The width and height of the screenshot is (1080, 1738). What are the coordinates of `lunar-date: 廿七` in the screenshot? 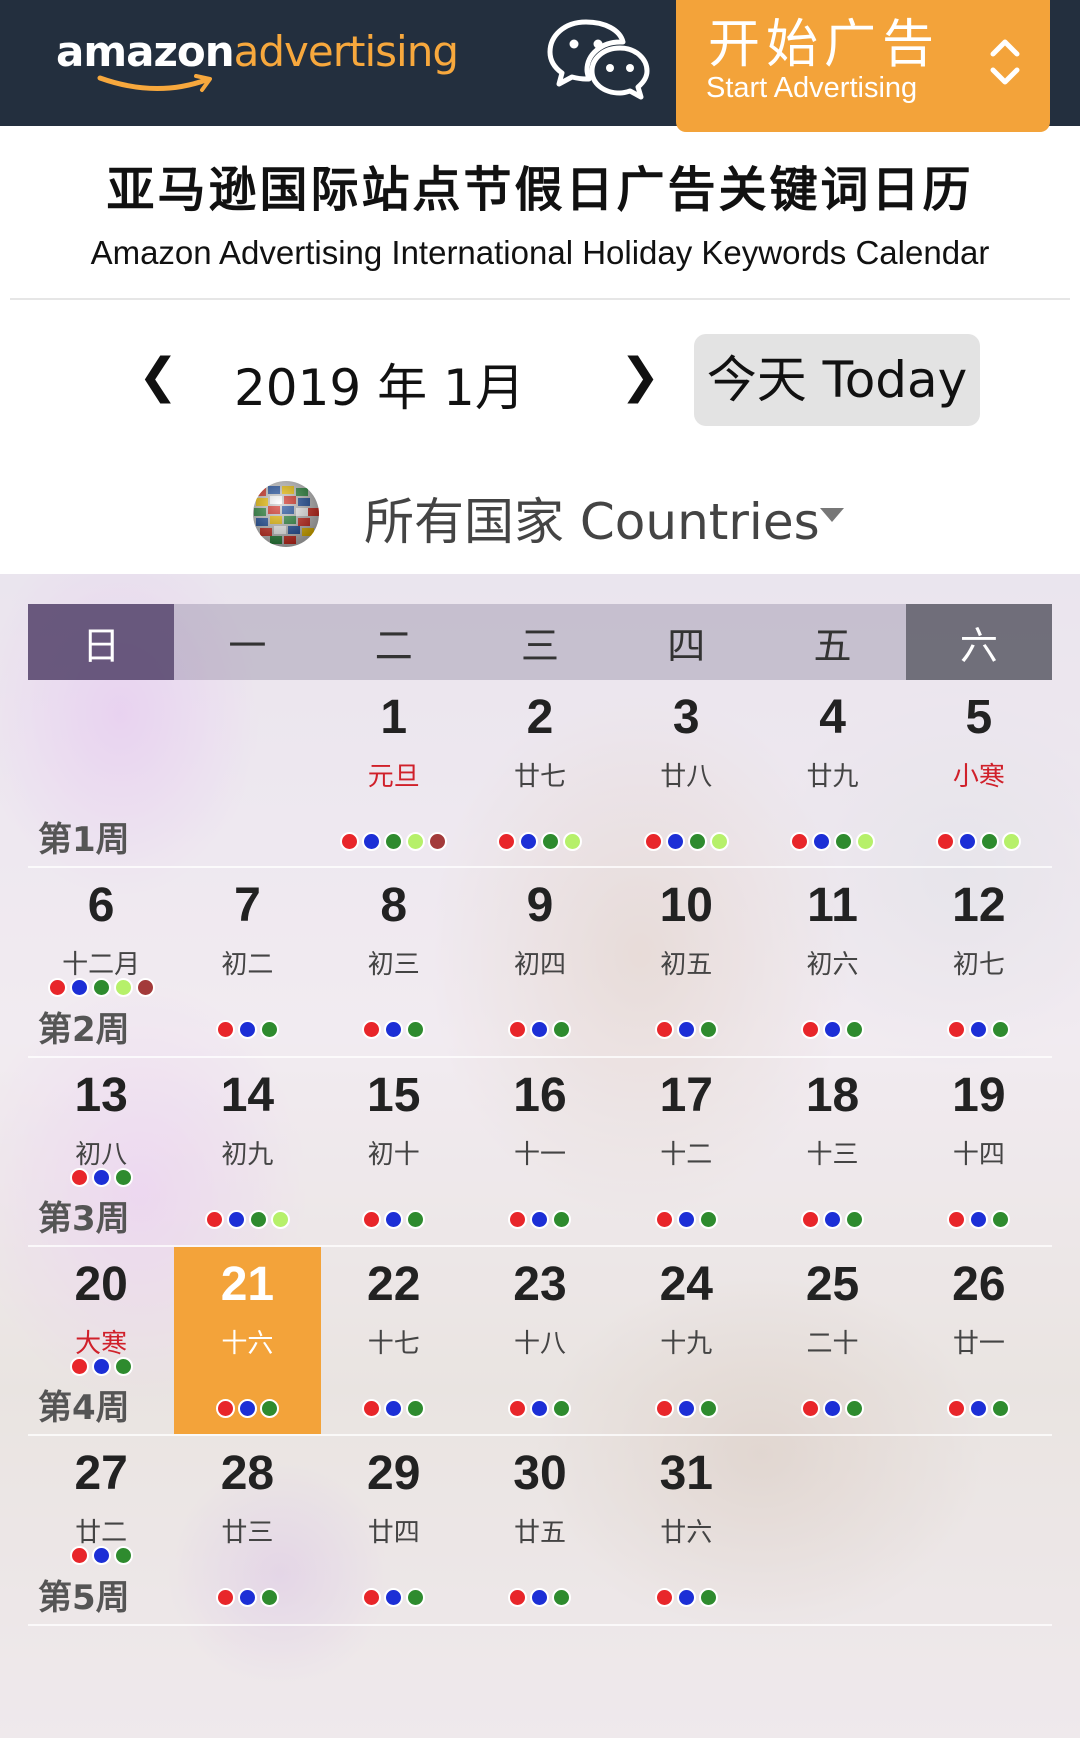 It's located at (539, 777).